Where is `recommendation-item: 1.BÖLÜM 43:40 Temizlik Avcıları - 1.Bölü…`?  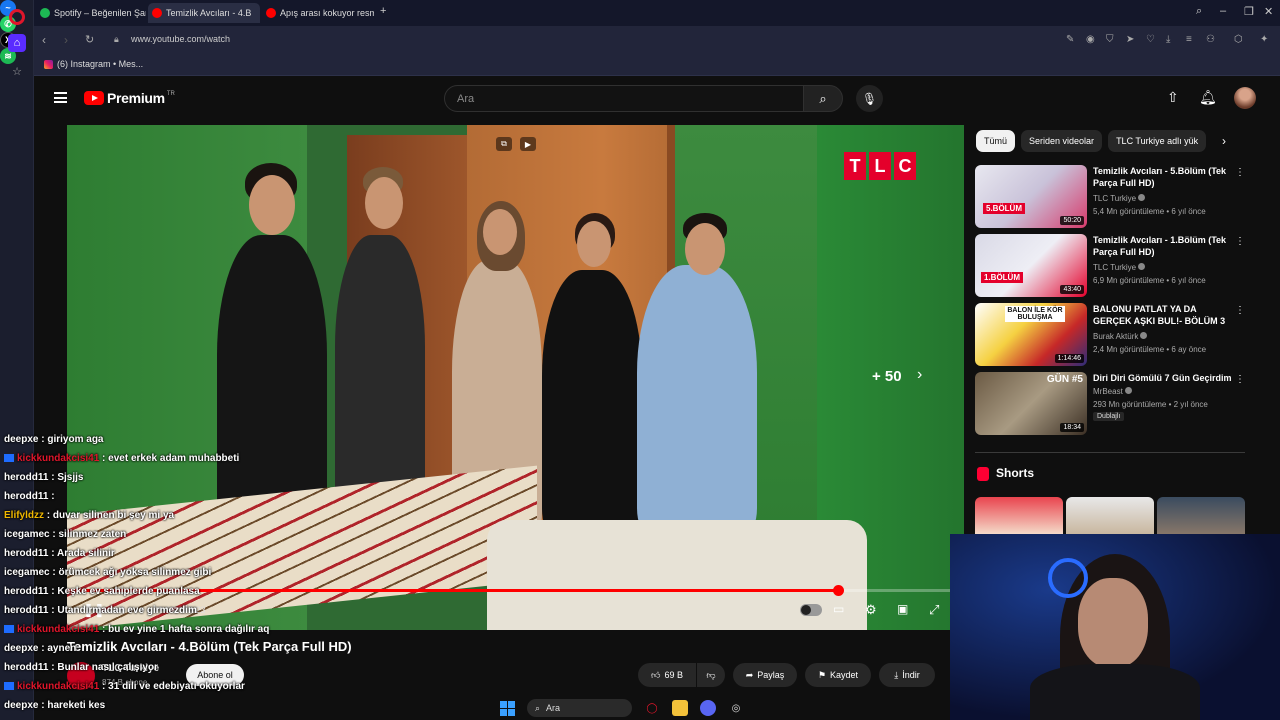
recommendation-item: 1.BÖLÜM 43:40 Temizlik Avcıları - 1.Bölü… is located at coordinates (1110, 266).